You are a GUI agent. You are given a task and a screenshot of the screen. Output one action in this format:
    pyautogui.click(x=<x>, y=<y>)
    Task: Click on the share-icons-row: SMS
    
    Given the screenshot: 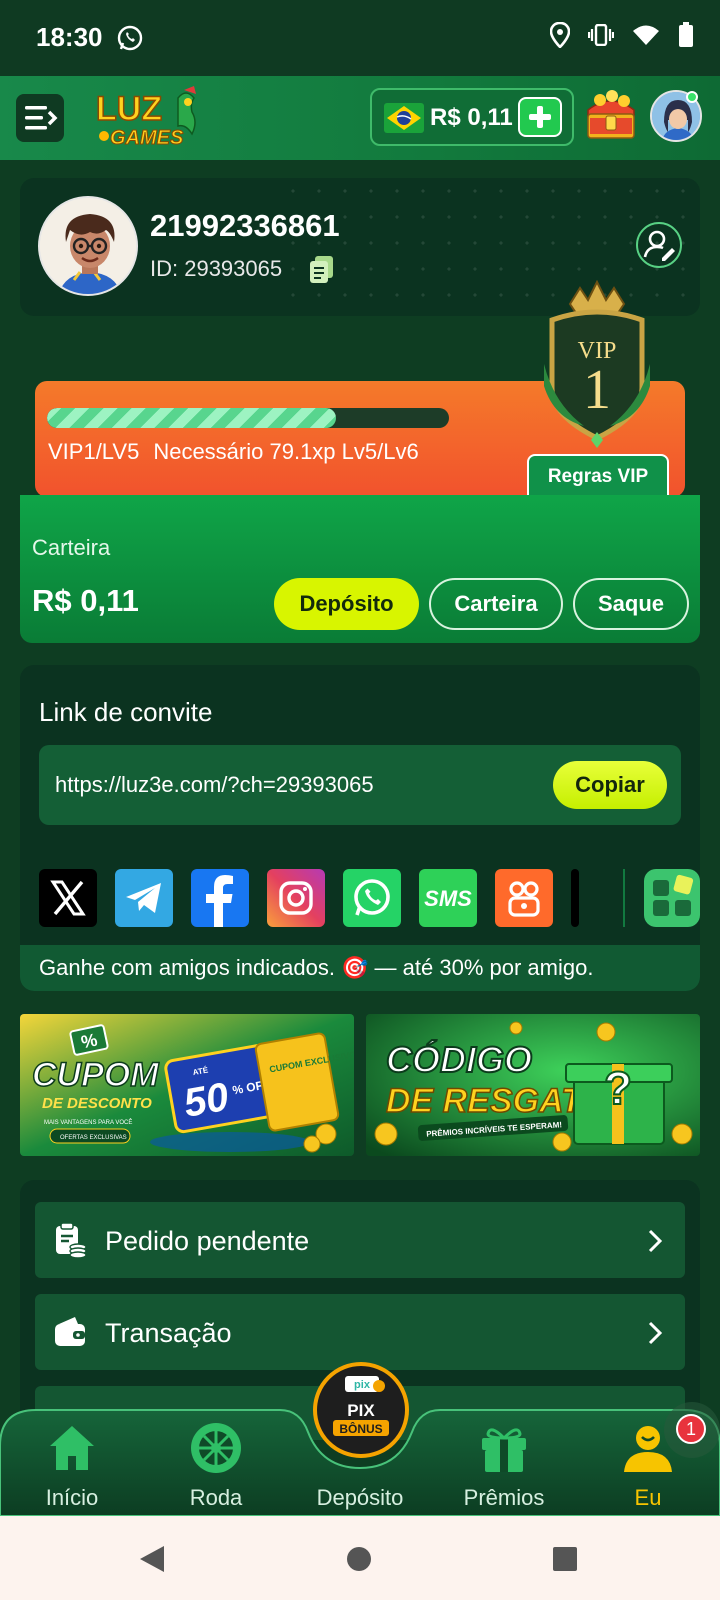 What is the action you would take?
    pyautogui.click(x=369, y=898)
    